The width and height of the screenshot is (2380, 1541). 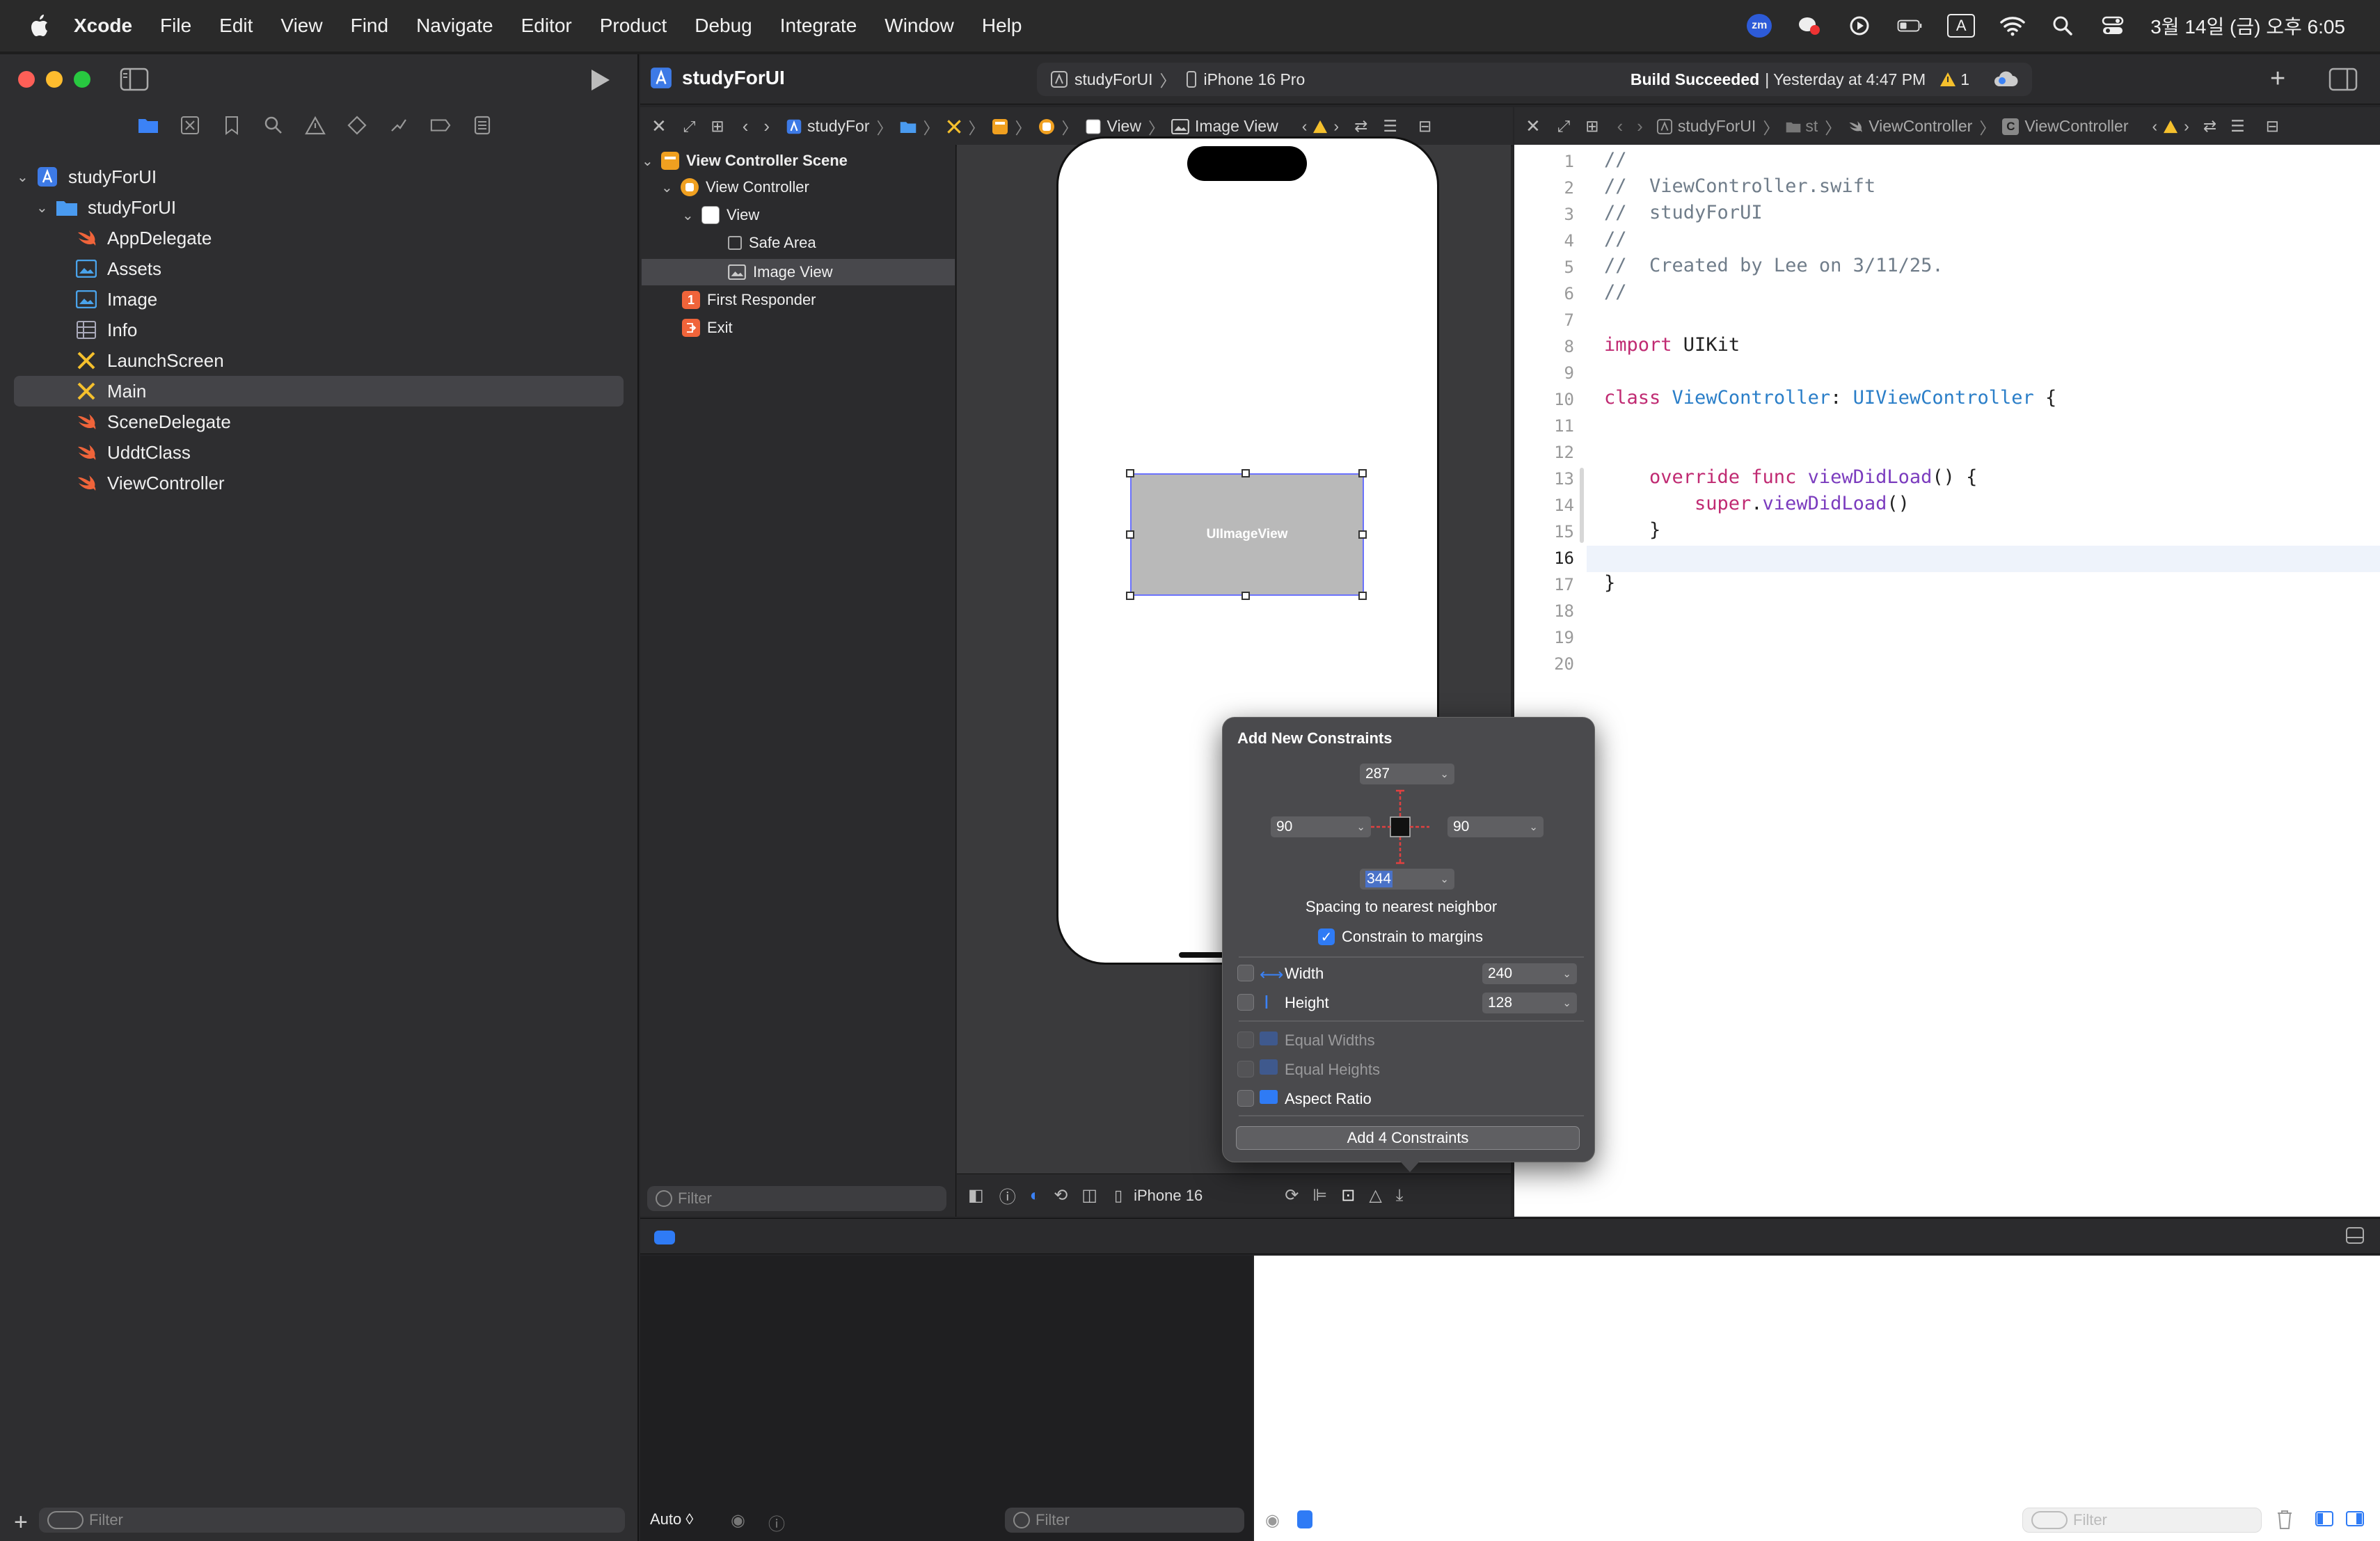 What do you see at coordinates (40, 26) in the screenshot?
I see `apple-menu-icon` at bounding box center [40, 26].